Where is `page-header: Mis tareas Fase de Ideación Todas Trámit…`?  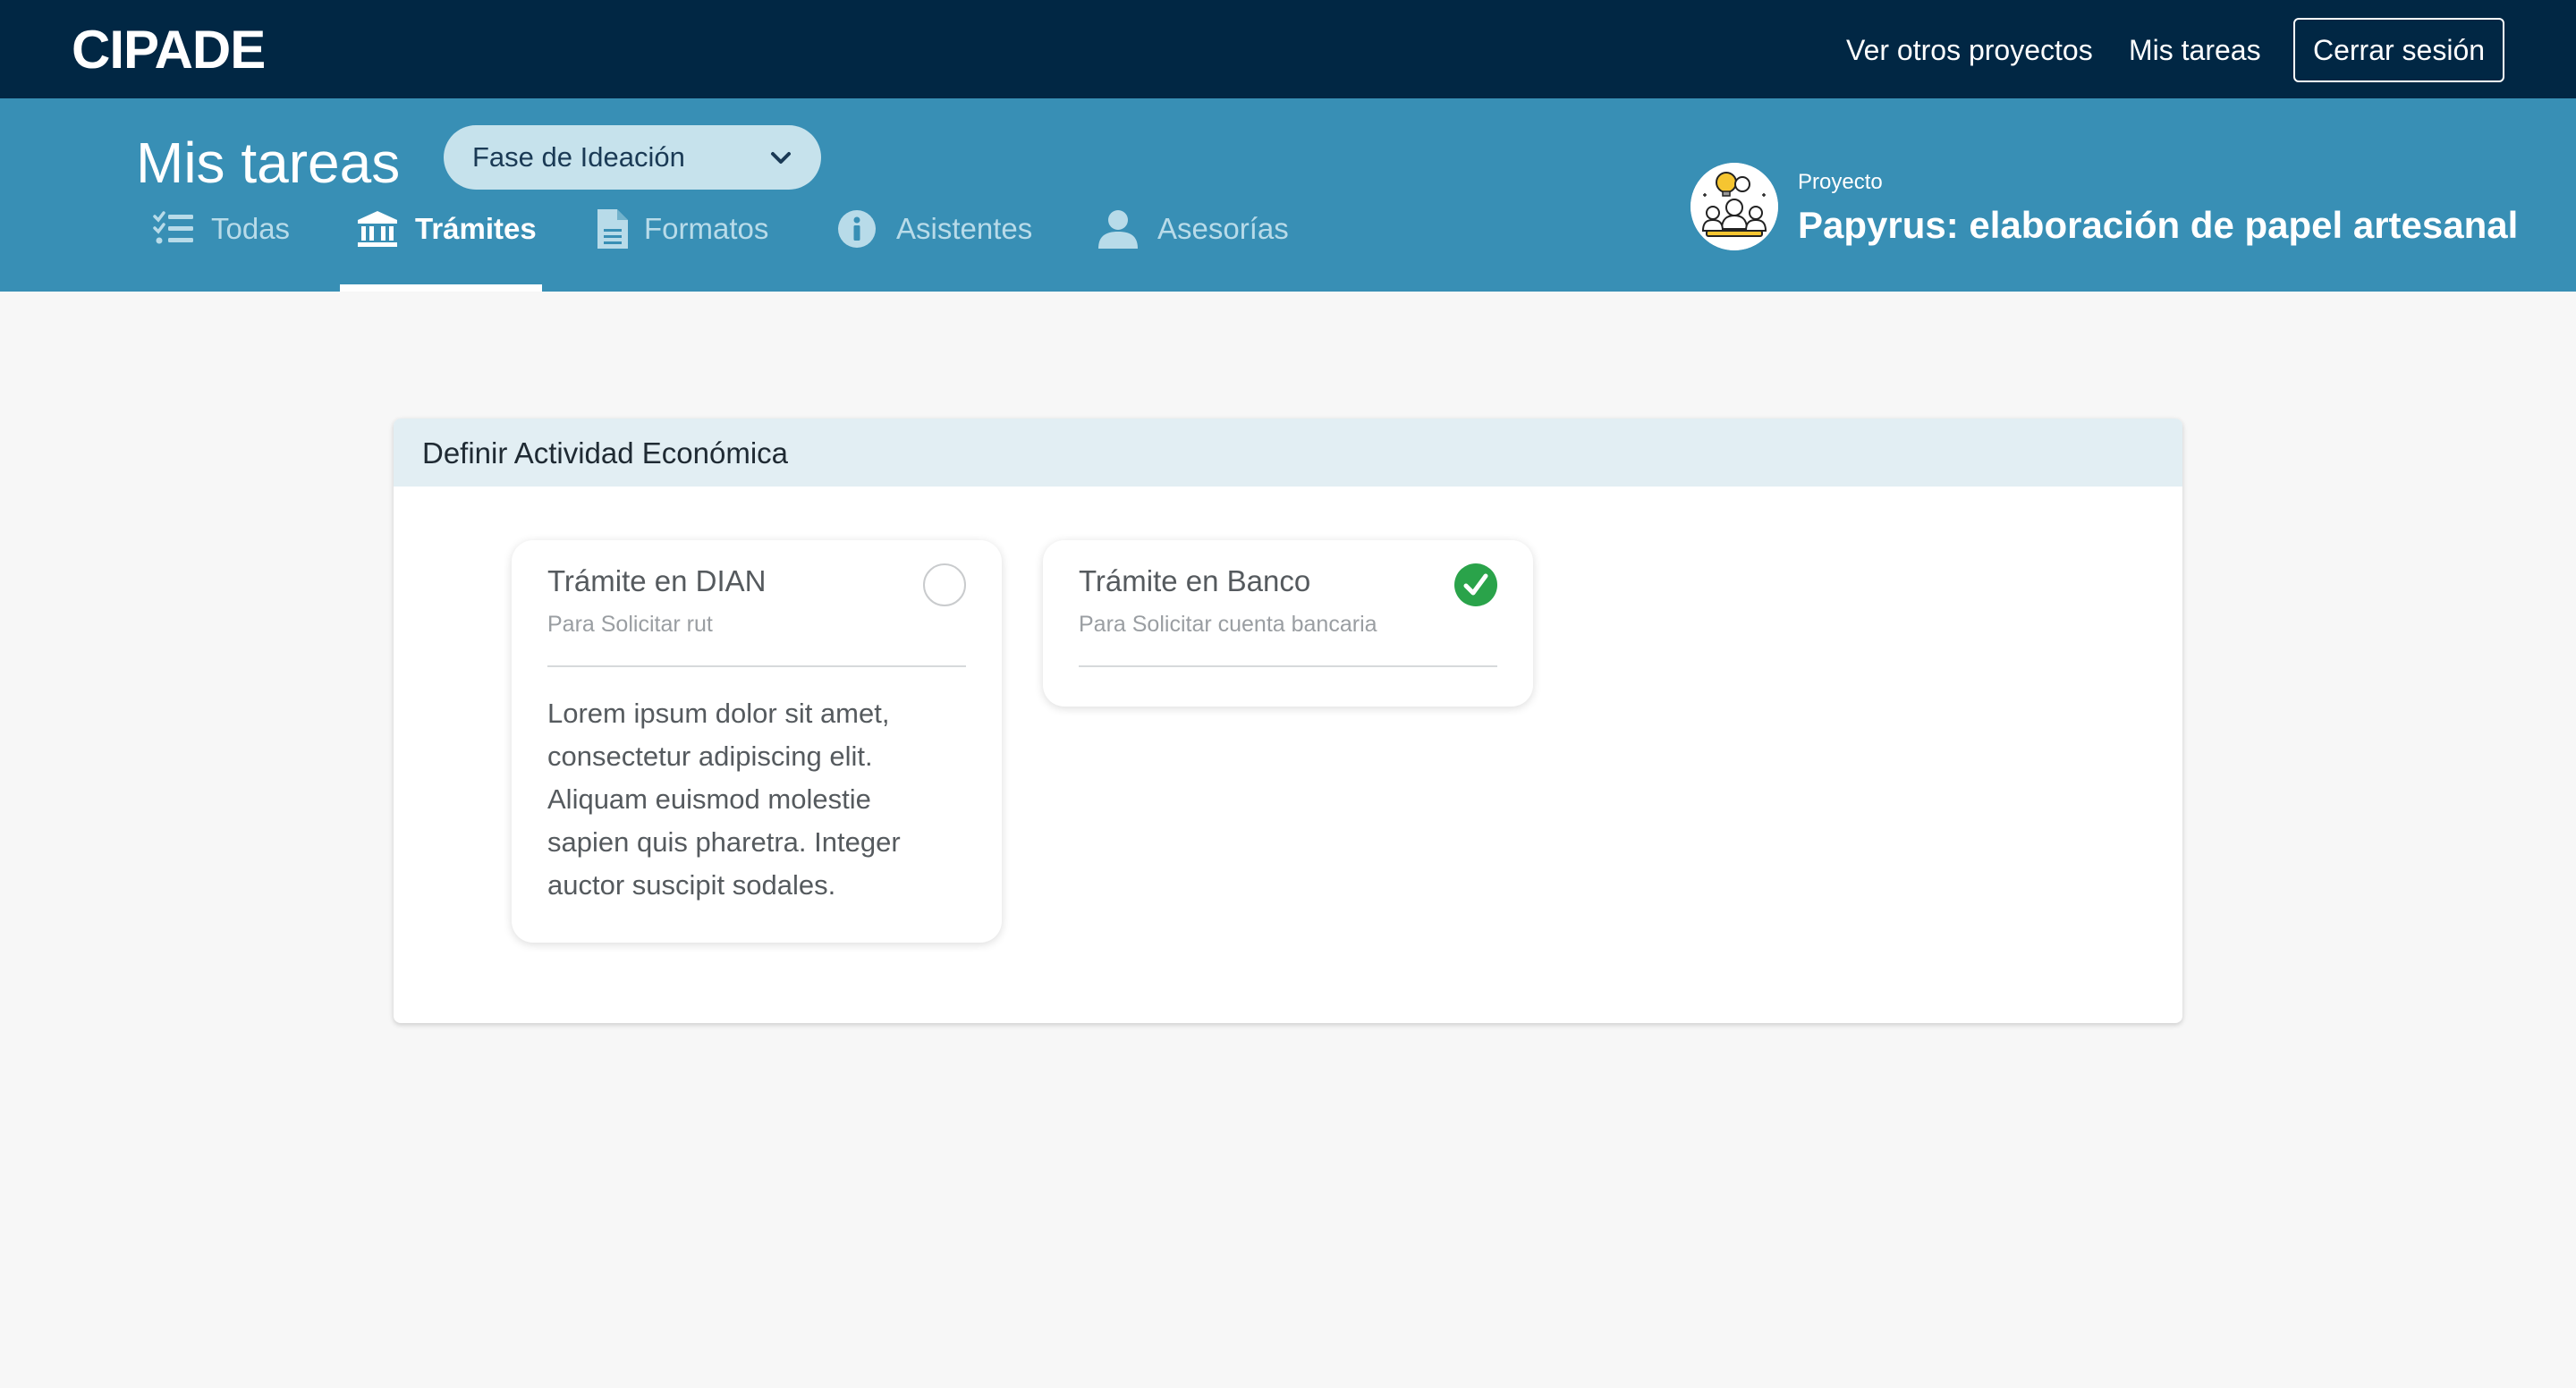
page-header: Mis tareas Fase de Ideación Todas Trámit… is located at coordinates (1288, 195).